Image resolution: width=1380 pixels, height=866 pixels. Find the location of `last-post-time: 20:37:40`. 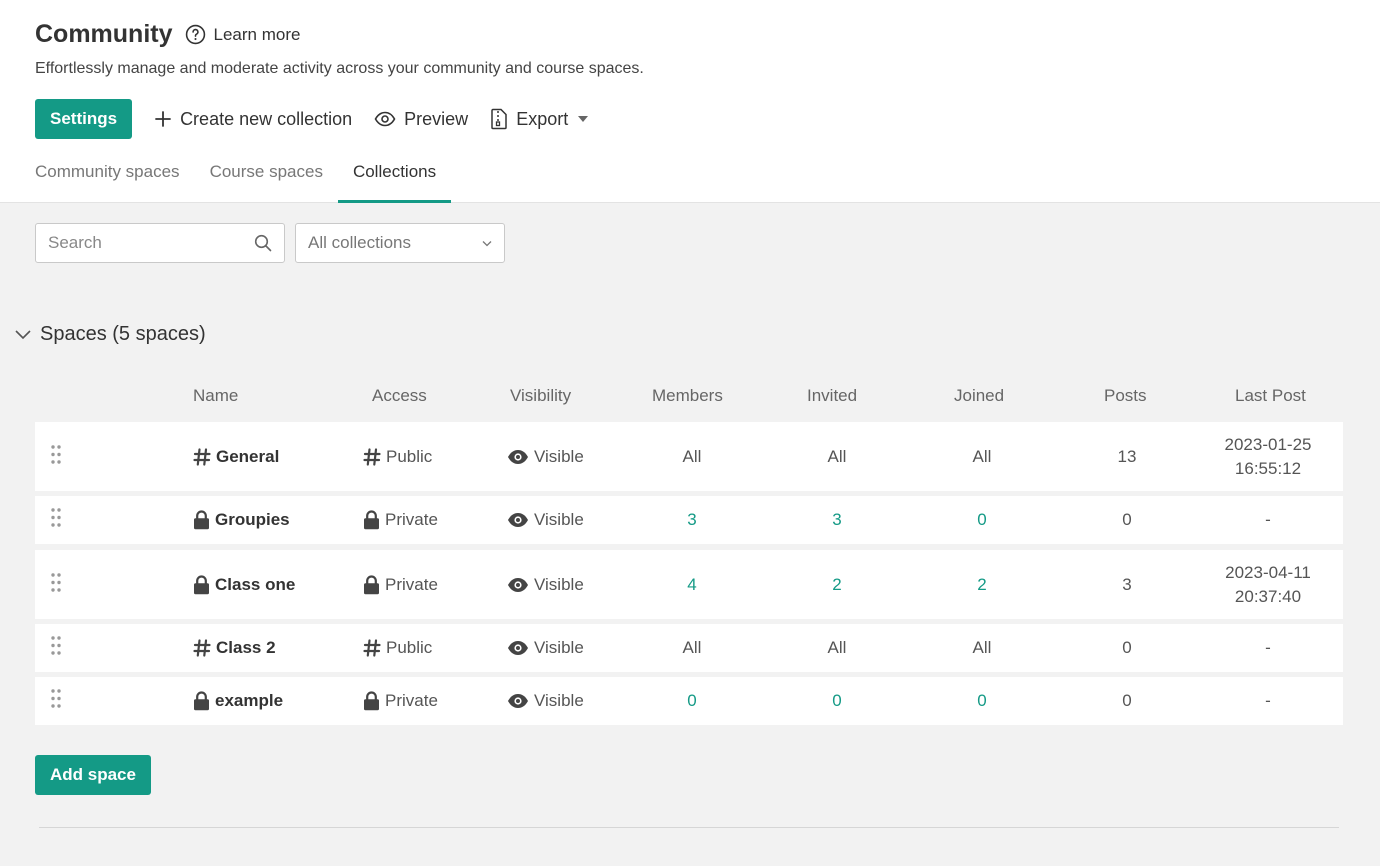

last-post-time: 20:37:40 is located at coordinates (1268, 596).